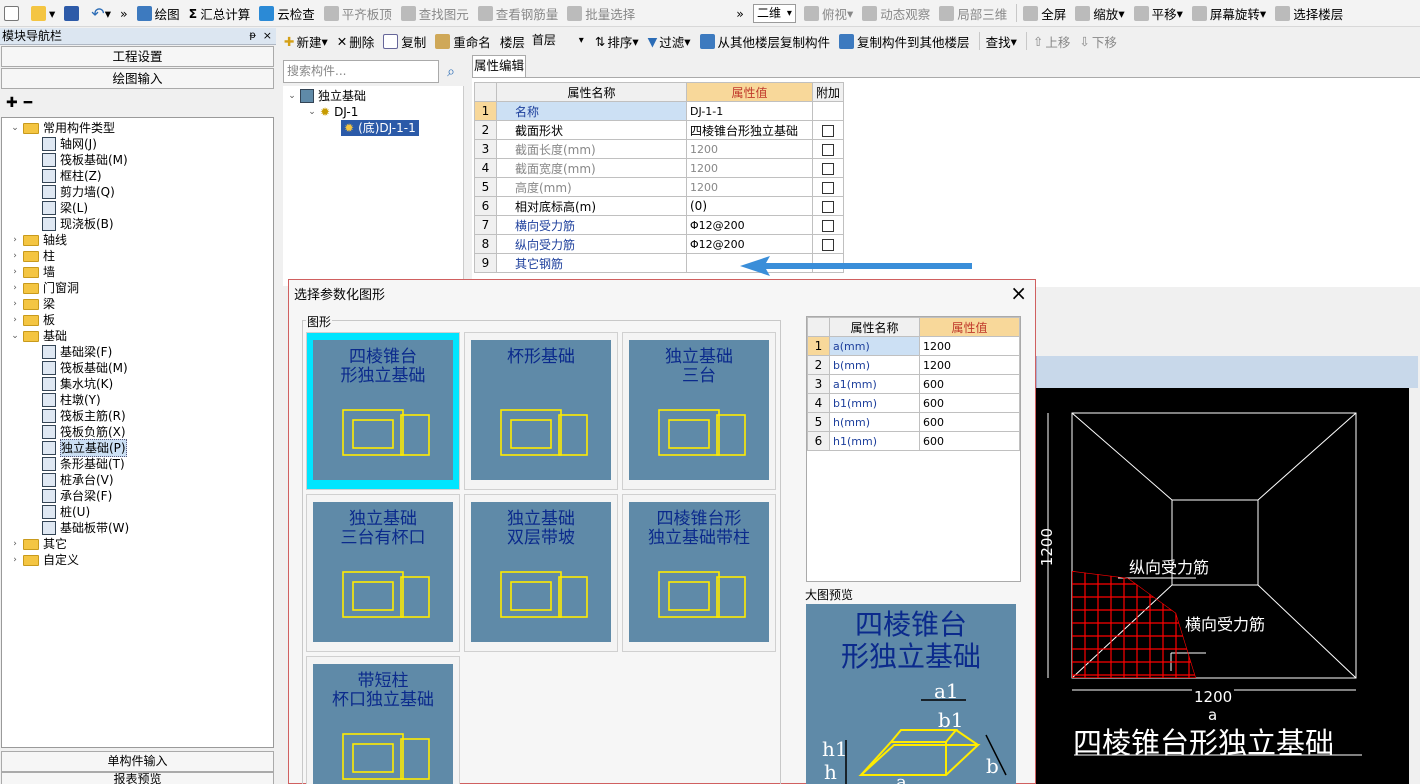 Image resolution: width=1420 pixels, height=784 pixels. Describe the element at coordinates (332, 112) in the screenshot. I see `tree-child: ⌄ ✹ DJ-1` at that location.